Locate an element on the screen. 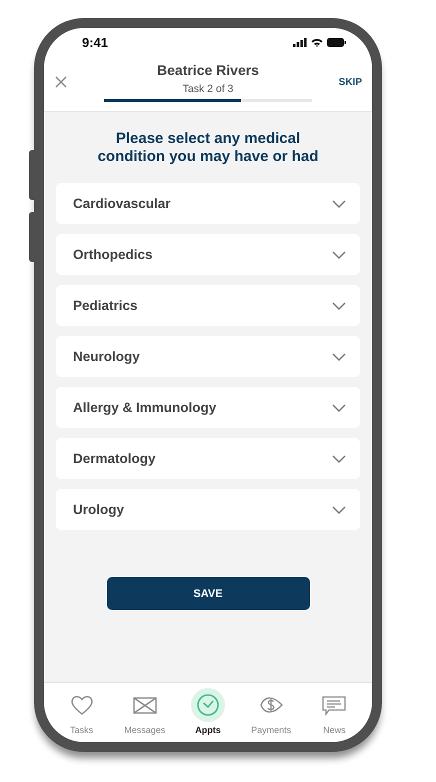  category-item: Dermatology is located at coordinates (208, 458).